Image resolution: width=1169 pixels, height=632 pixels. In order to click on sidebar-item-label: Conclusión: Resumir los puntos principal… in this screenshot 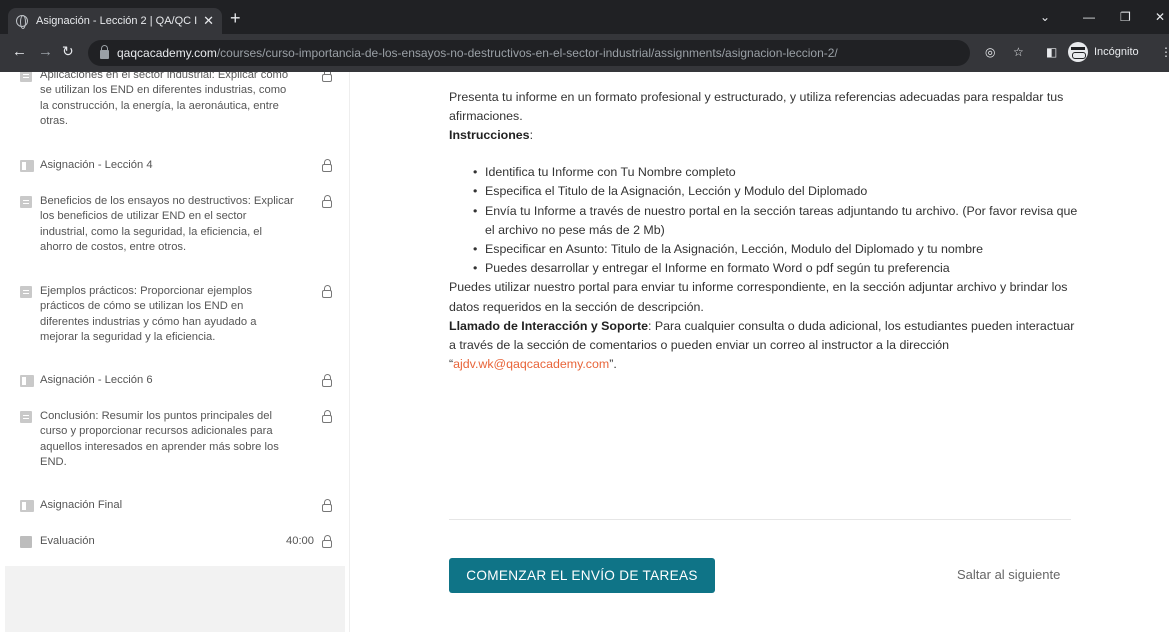, I will do `click(159, 439)`.